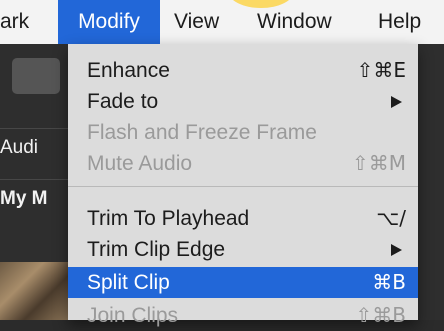 The image size is (444, 331). I want to click on background-right-edge, so click(431, 182).